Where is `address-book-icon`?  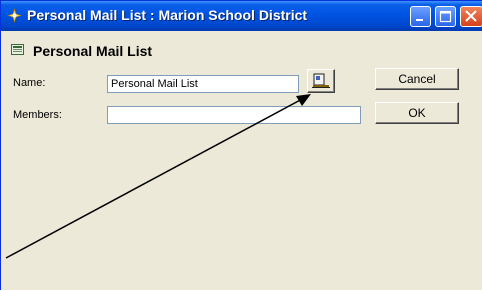 address-book-icon is located at coordinates (321, 80).